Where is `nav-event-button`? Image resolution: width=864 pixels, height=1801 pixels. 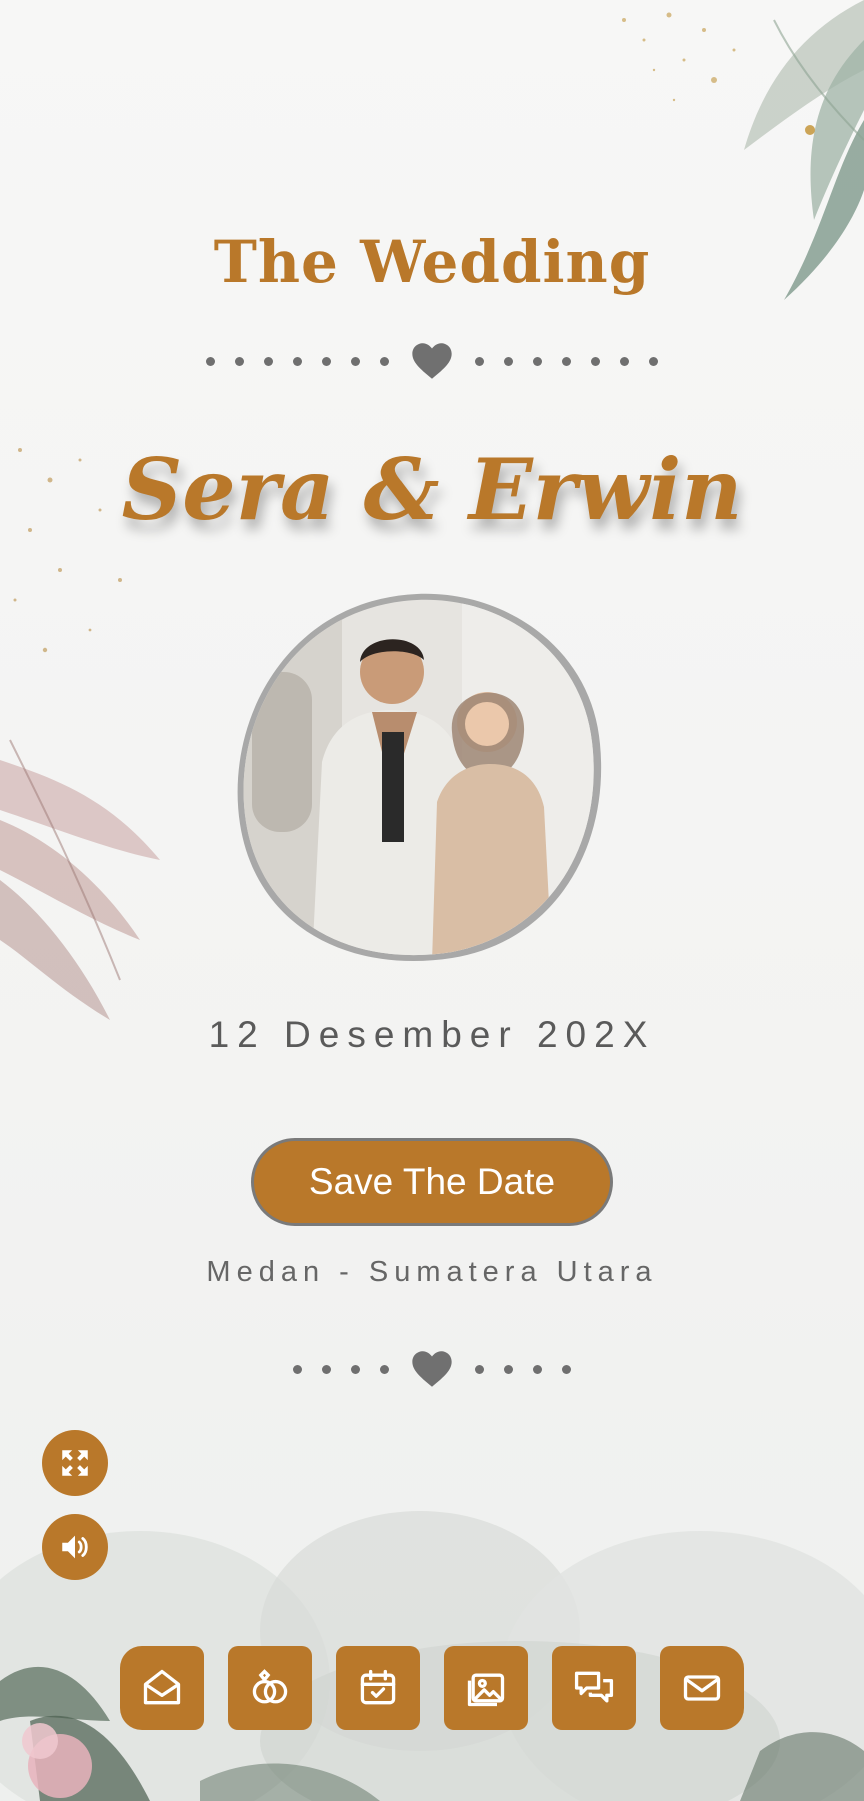
nav-event-button is located at coordinates (378, 1688).